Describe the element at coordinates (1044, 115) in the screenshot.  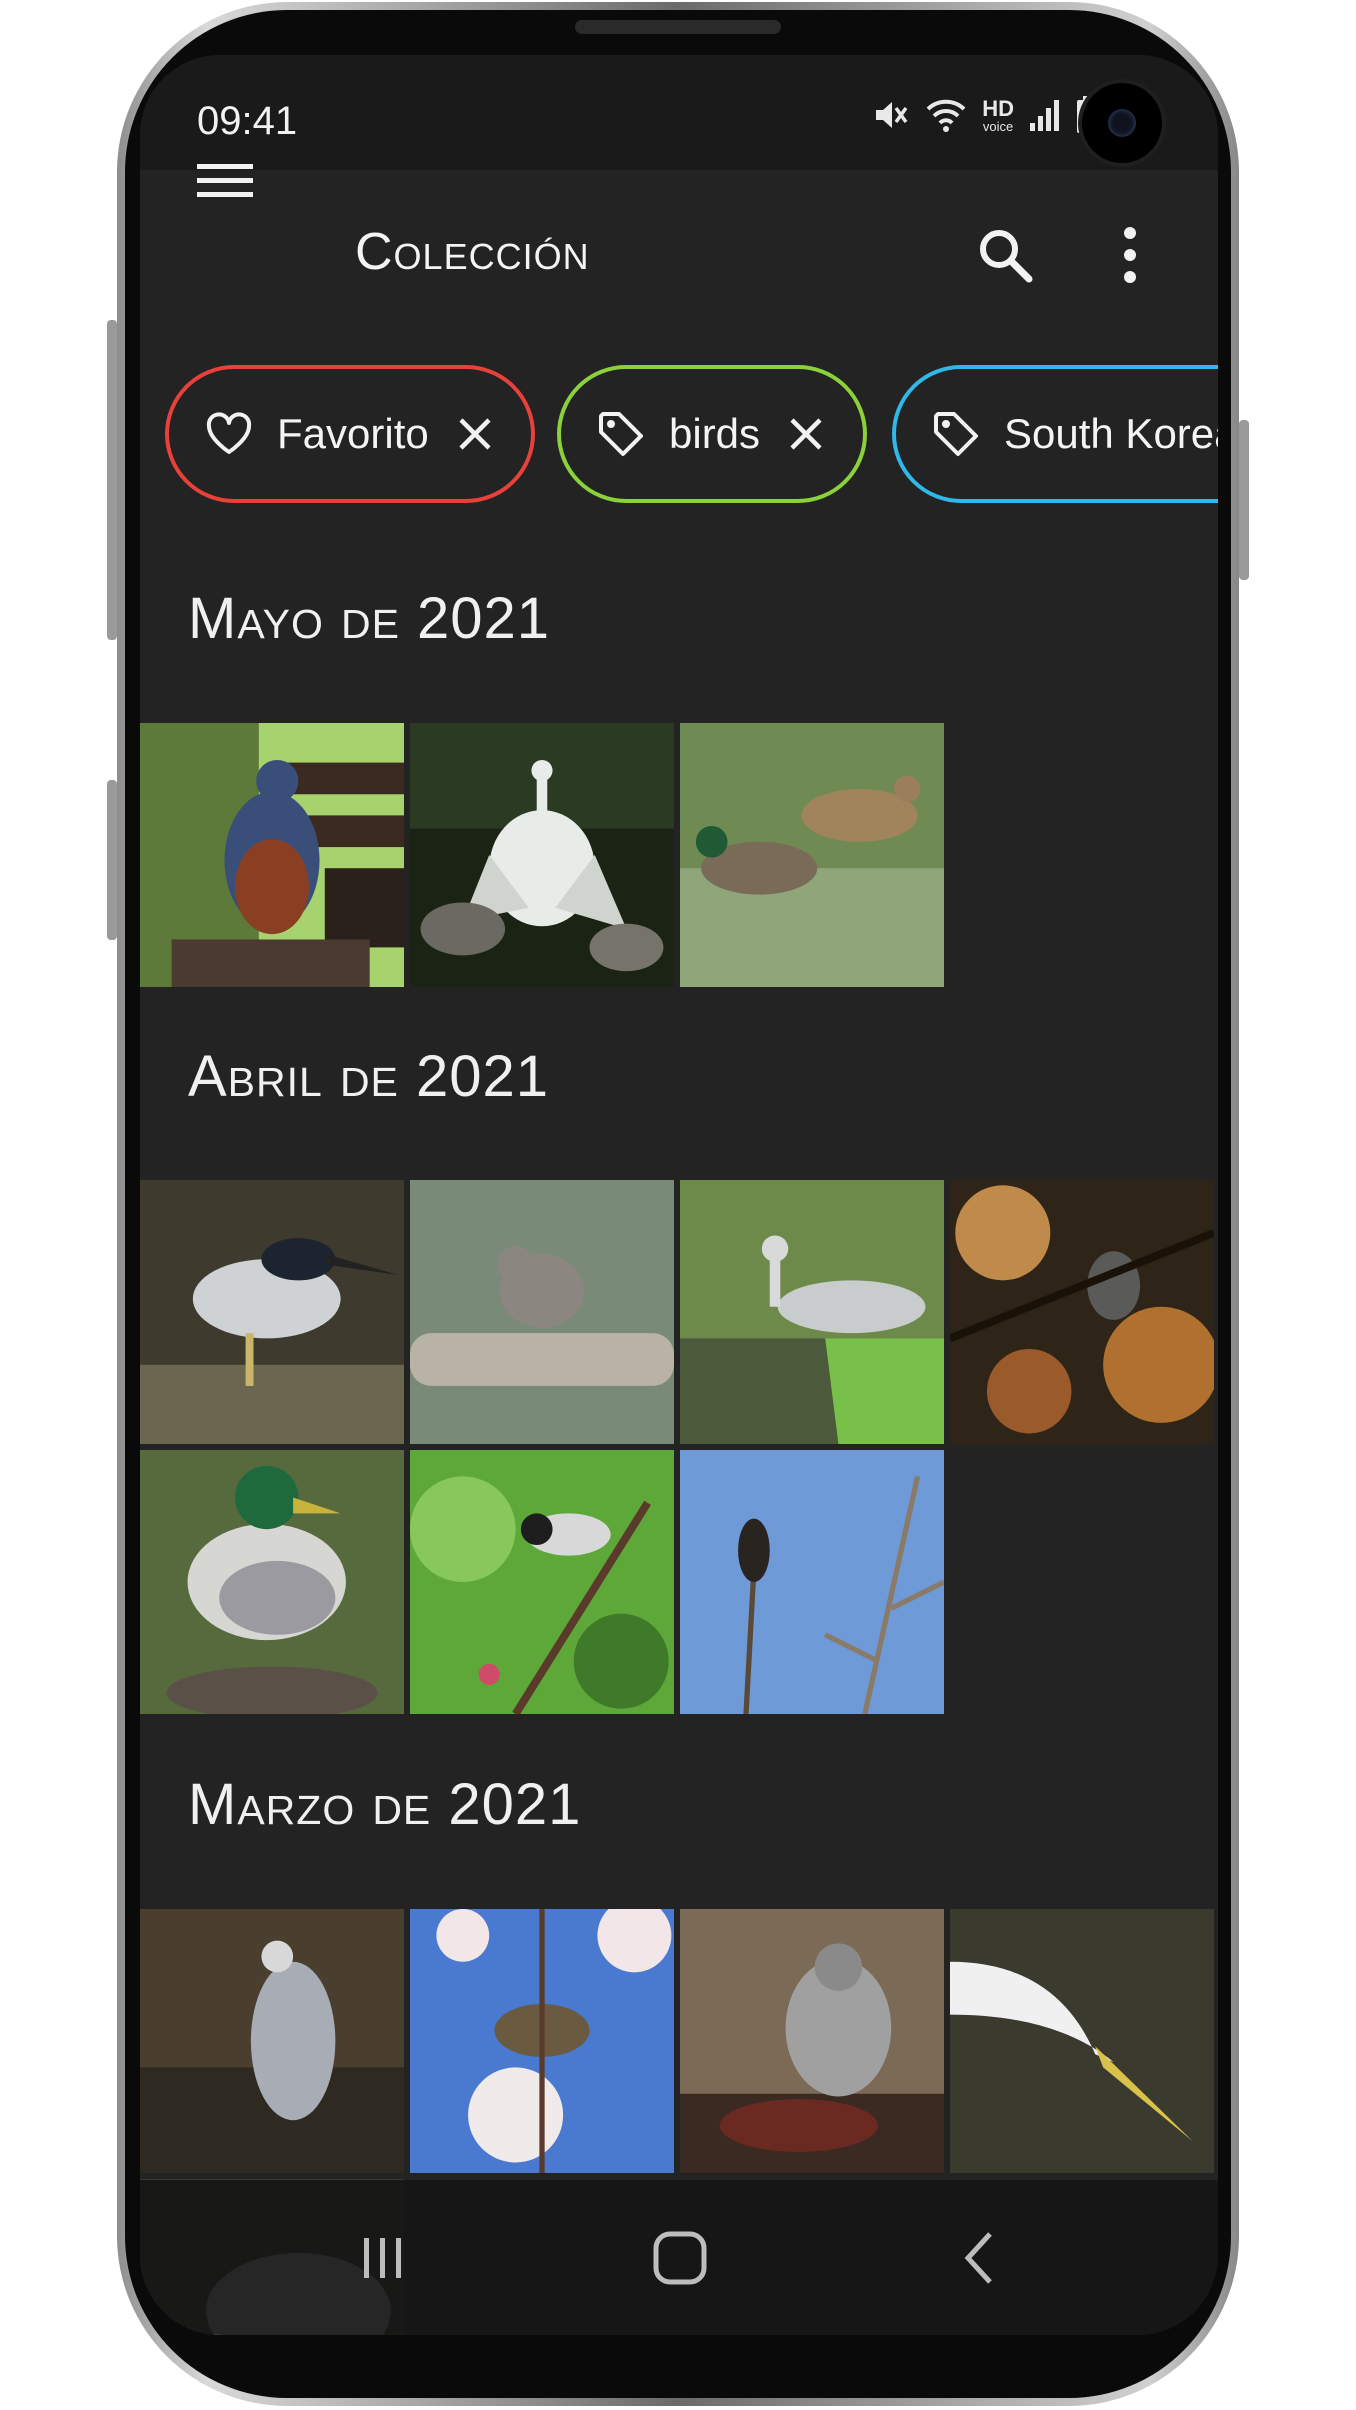
I see `signal-icon` at that location.